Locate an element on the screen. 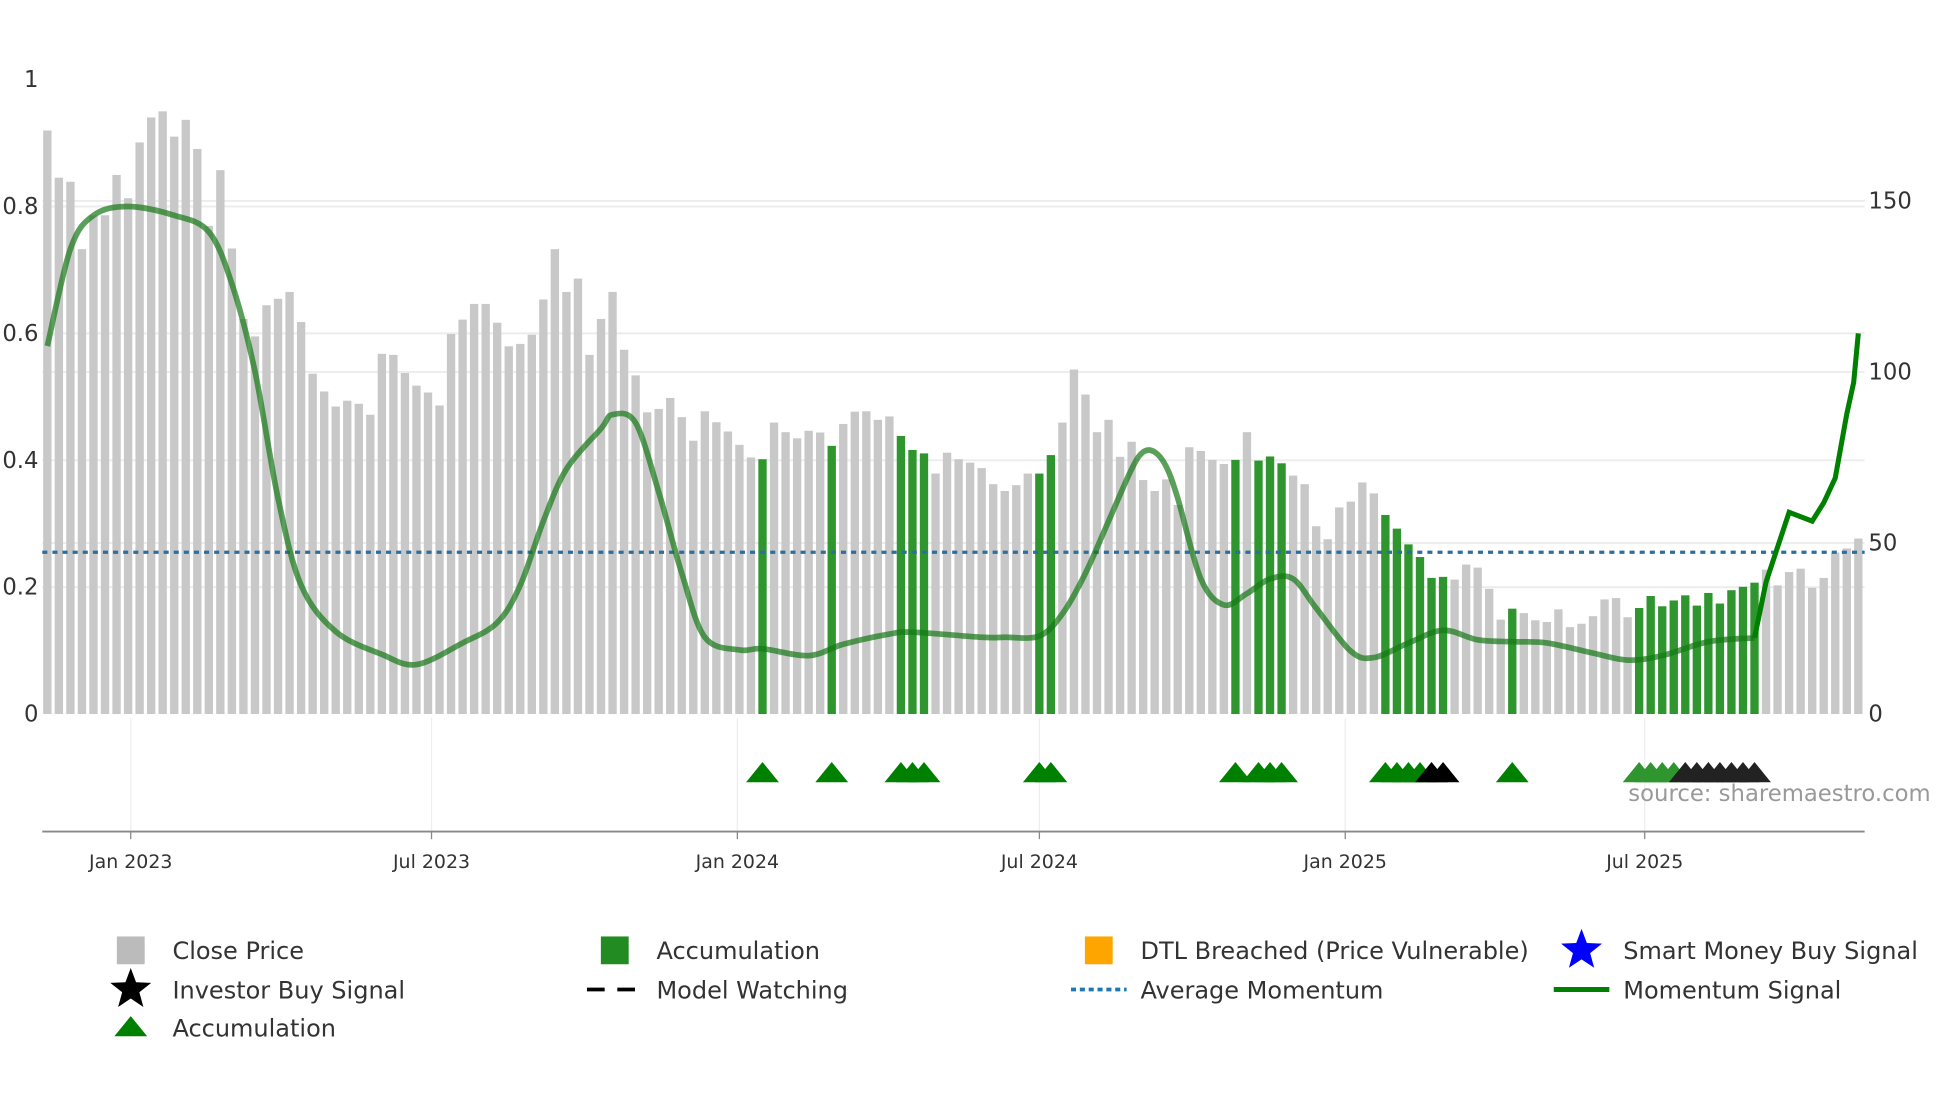  accumulation-marker is located at coordinates (762, 772).